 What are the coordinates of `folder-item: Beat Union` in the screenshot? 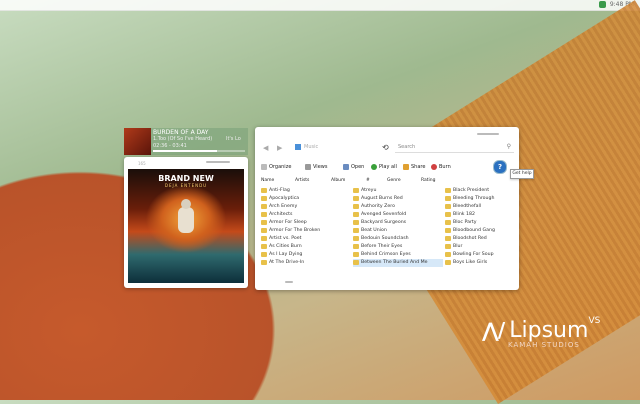 It's located at (398, 231).